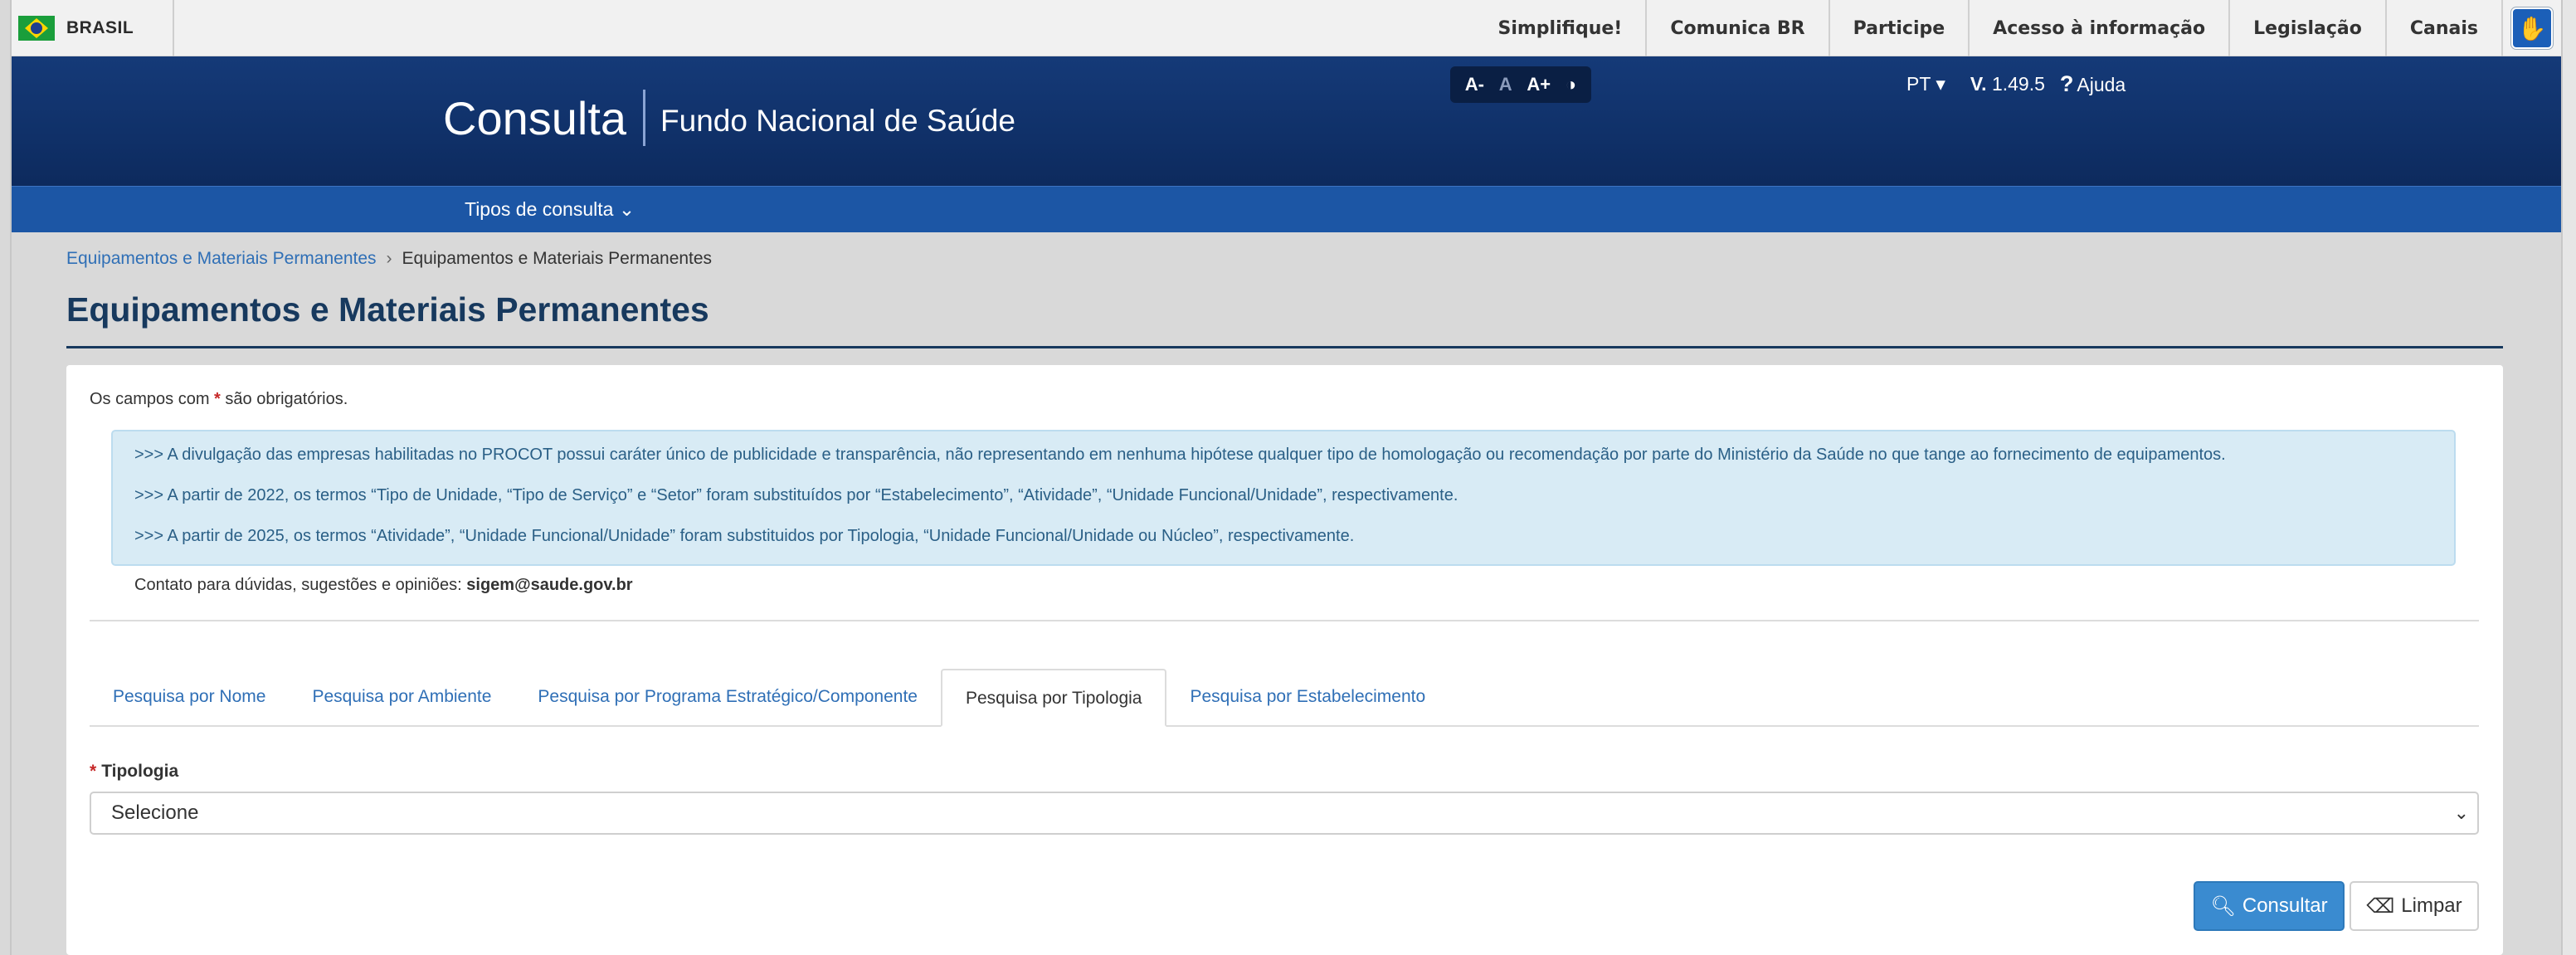  I want to click on brasil-label: BRASIL, so click(100, 27).